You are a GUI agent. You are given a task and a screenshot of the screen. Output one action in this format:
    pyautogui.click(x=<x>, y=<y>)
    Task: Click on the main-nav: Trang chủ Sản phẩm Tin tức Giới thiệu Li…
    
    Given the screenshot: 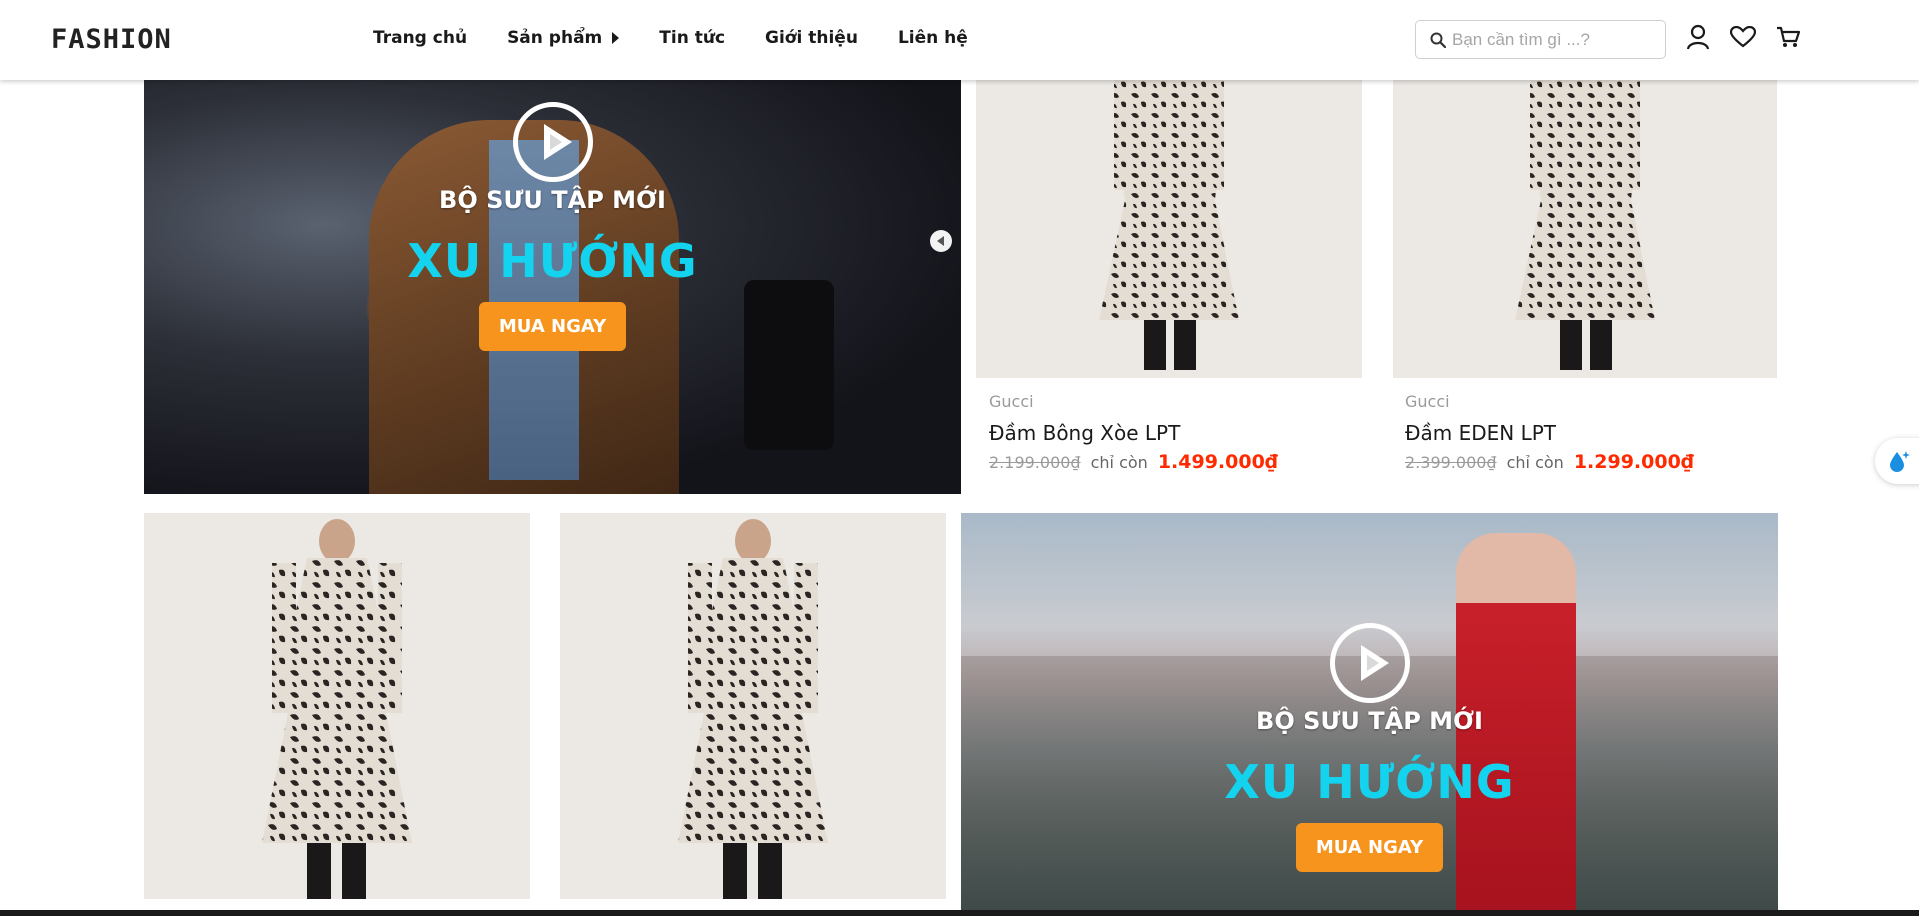 What is the action you would take?
    pyautogui.click(x=670, y=38)
    